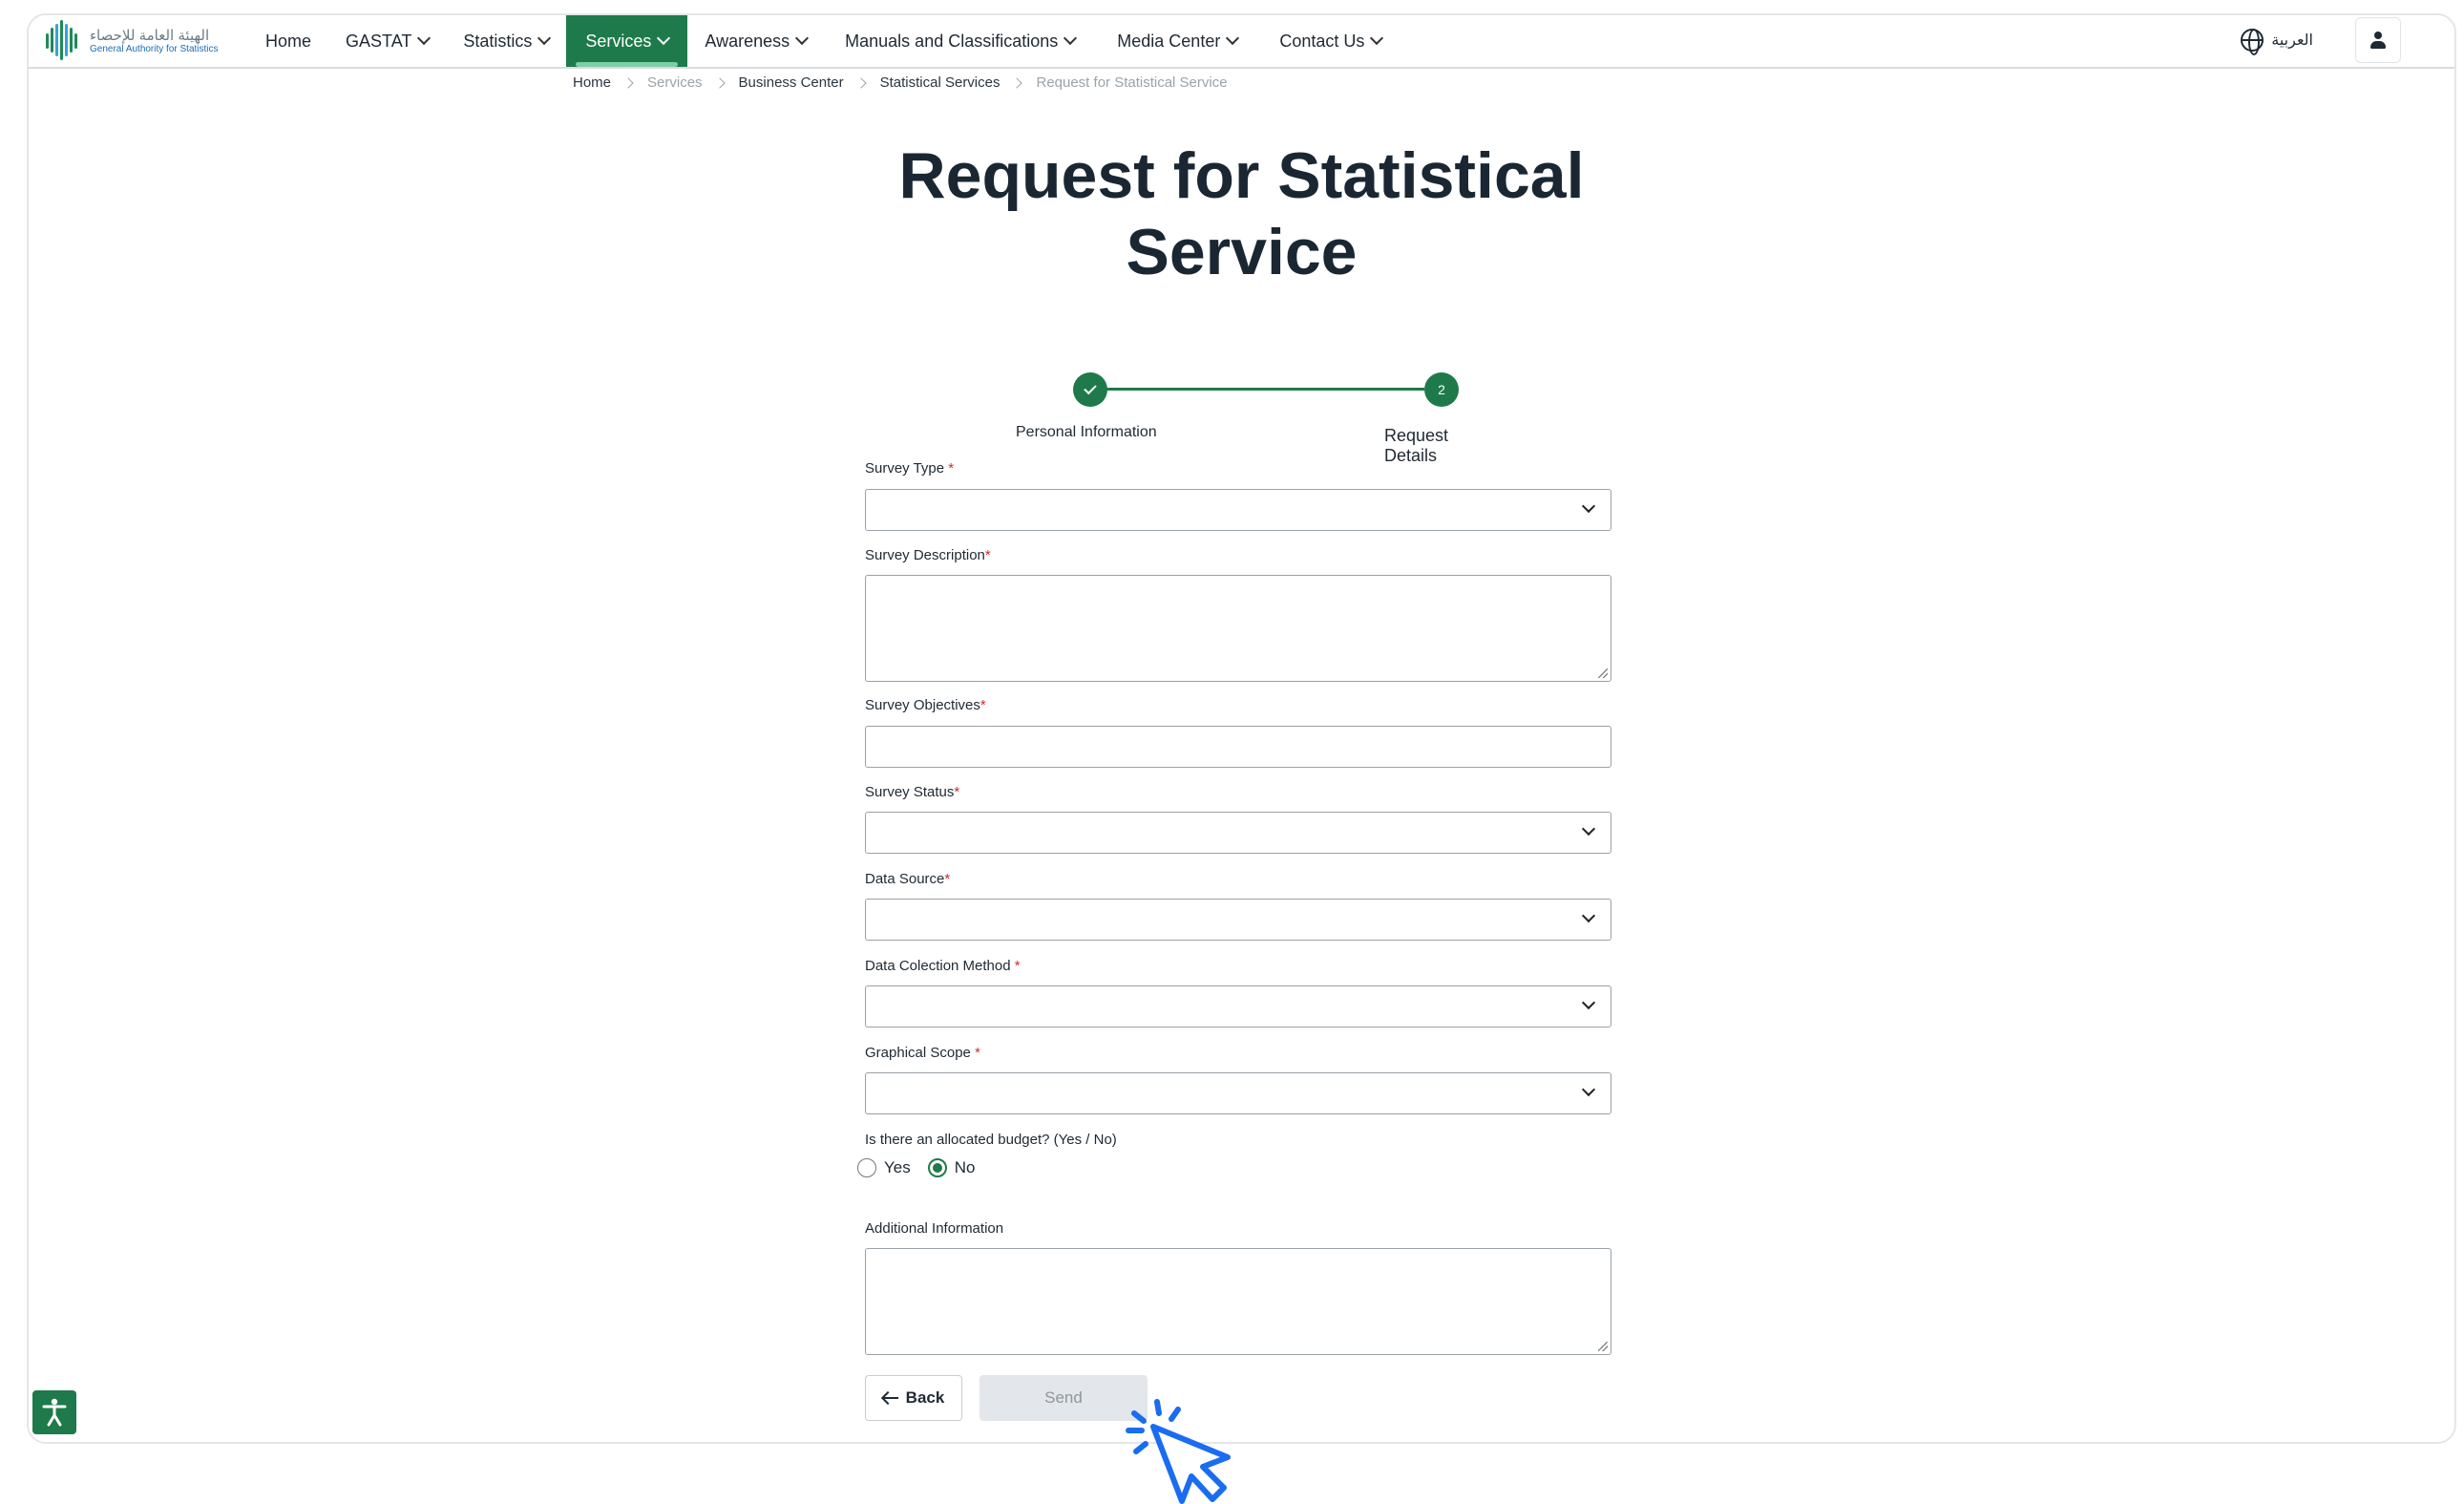  What do you see at coordinates (1178, 1451) in the screenshot?
I see `pointer-cursor-icon` at bounding box center [1178, 1451].